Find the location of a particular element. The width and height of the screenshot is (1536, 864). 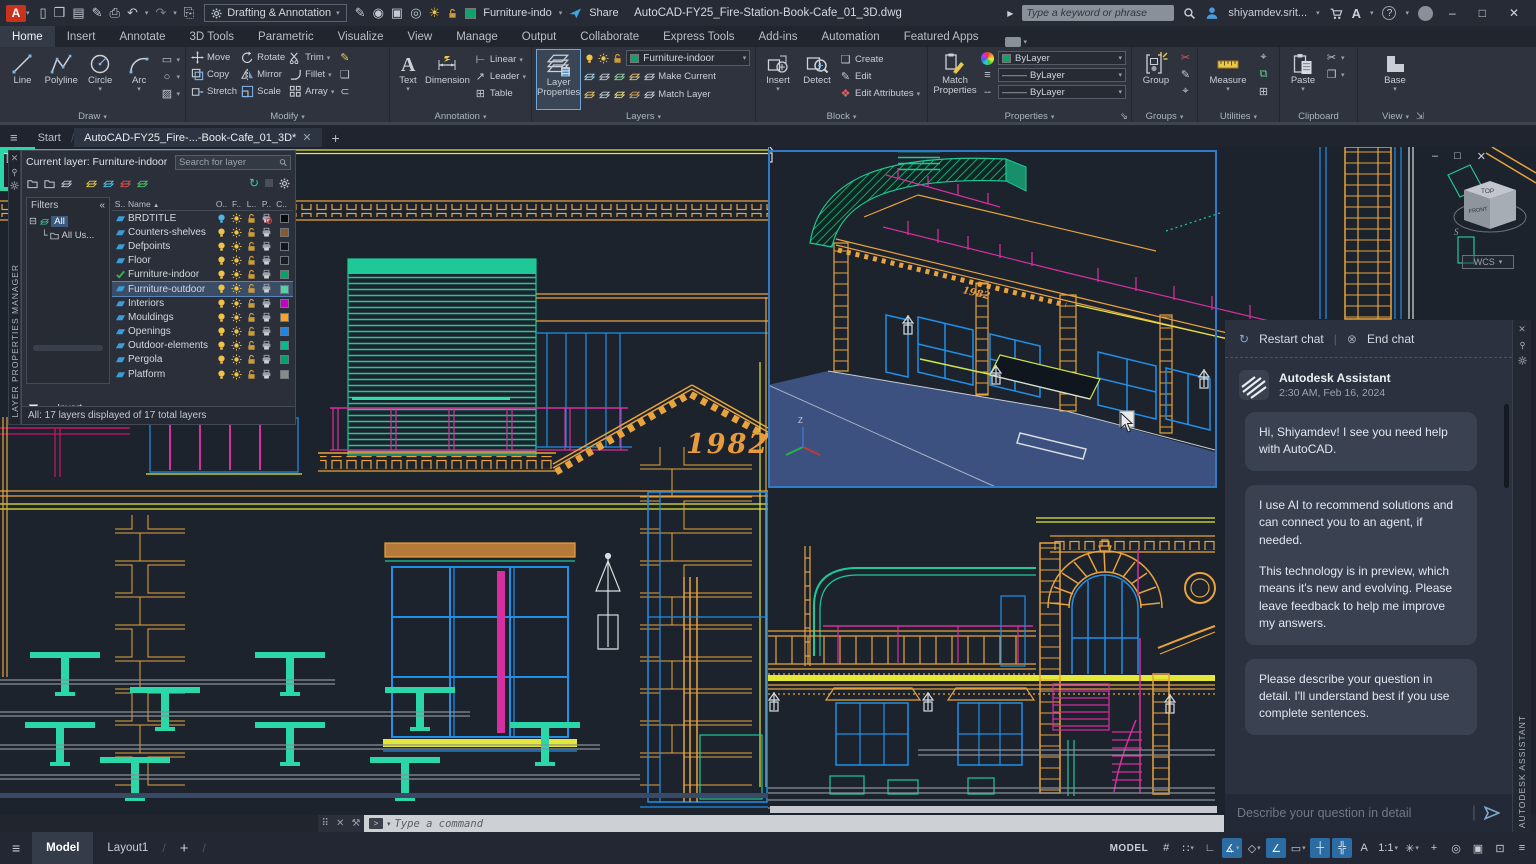

layer-isolate-icon is located at coordinates (604, 76).